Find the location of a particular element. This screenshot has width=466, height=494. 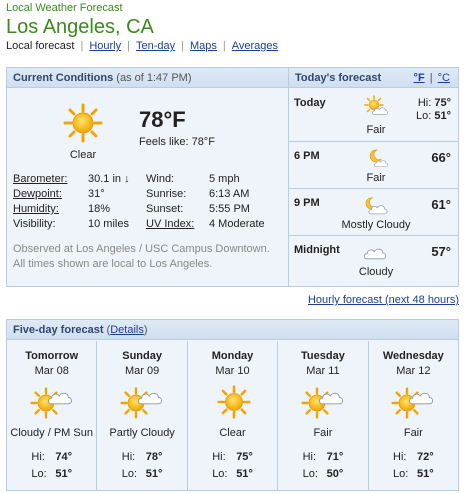

page-header: Local Weather Forecast Los Angeles, CA is located at coordinates (80, 20).